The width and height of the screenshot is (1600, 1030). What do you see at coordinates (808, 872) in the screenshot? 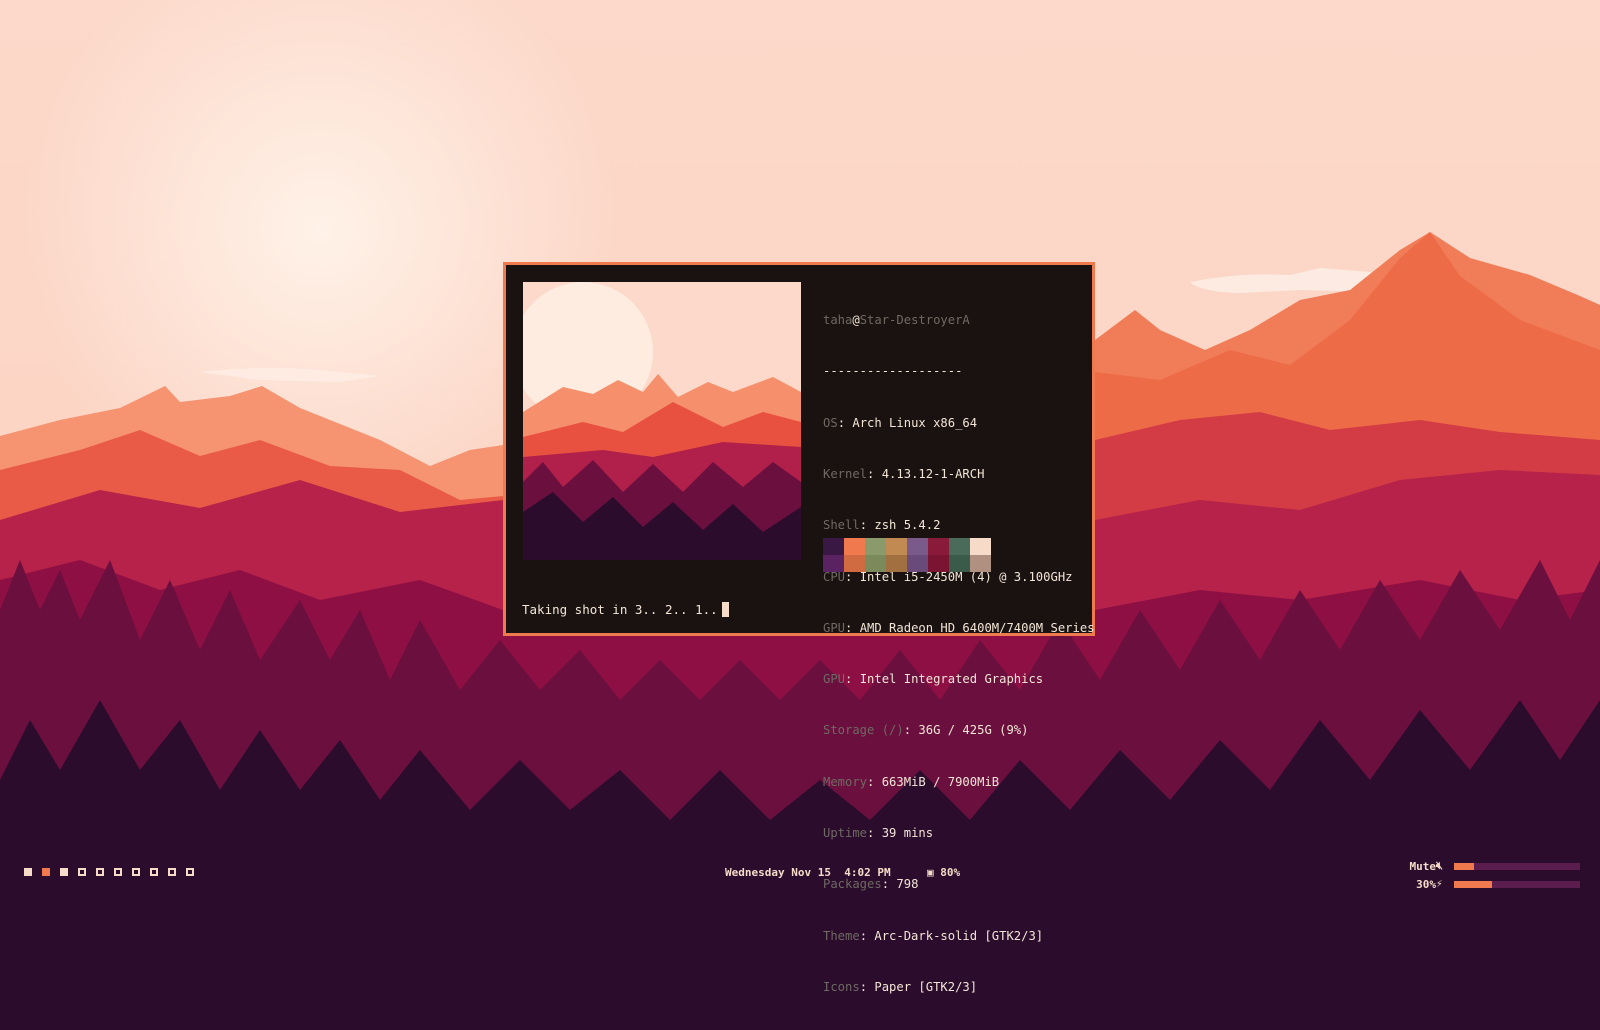
I see `clock: Wednesday Nov 15 4:02 PM` at bounding box center [808, 872].